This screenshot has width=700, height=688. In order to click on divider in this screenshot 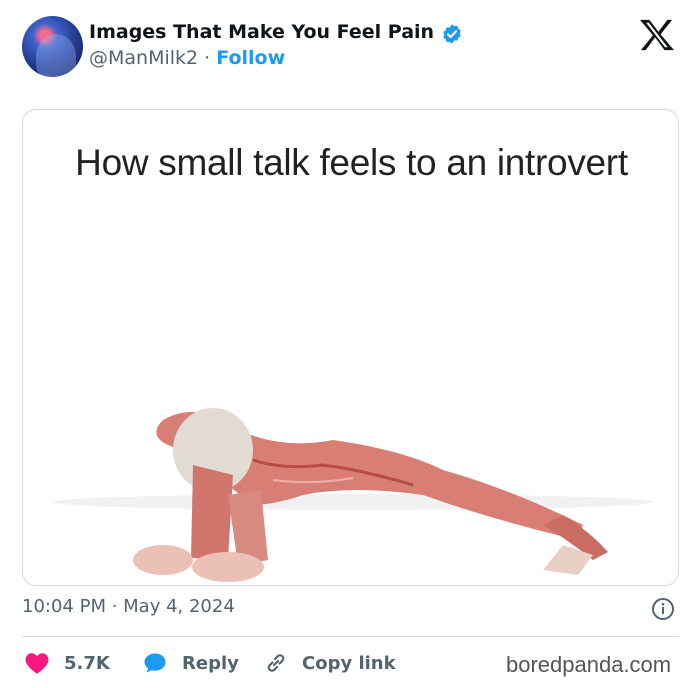, I will do `click(350, 636)`.